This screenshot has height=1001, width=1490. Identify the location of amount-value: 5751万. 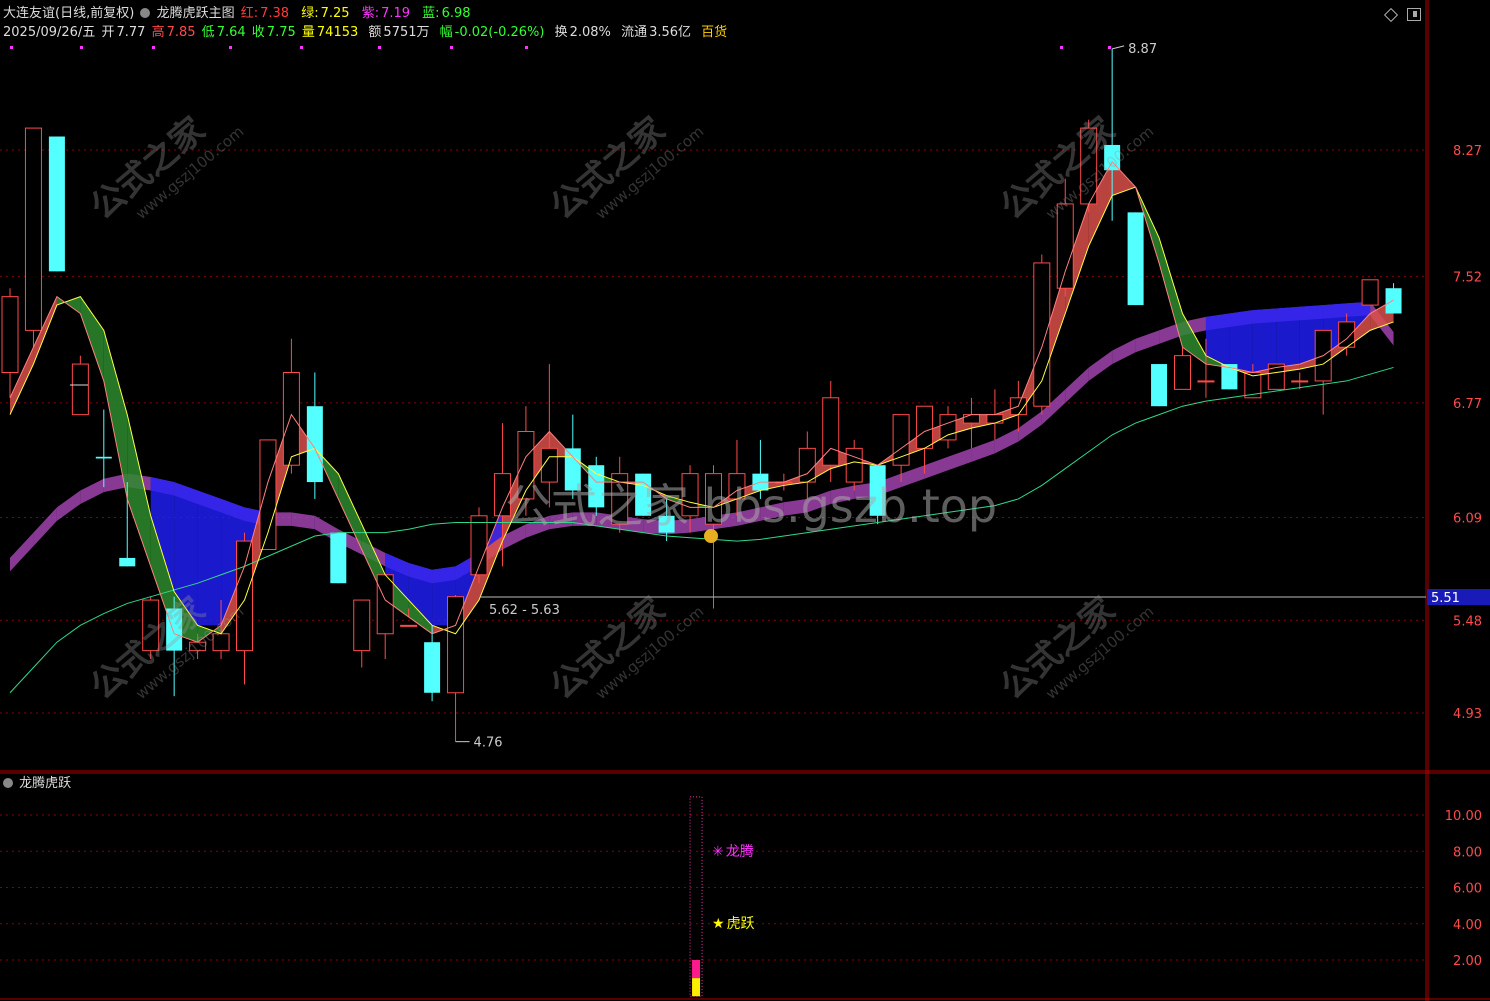
(406, 32).